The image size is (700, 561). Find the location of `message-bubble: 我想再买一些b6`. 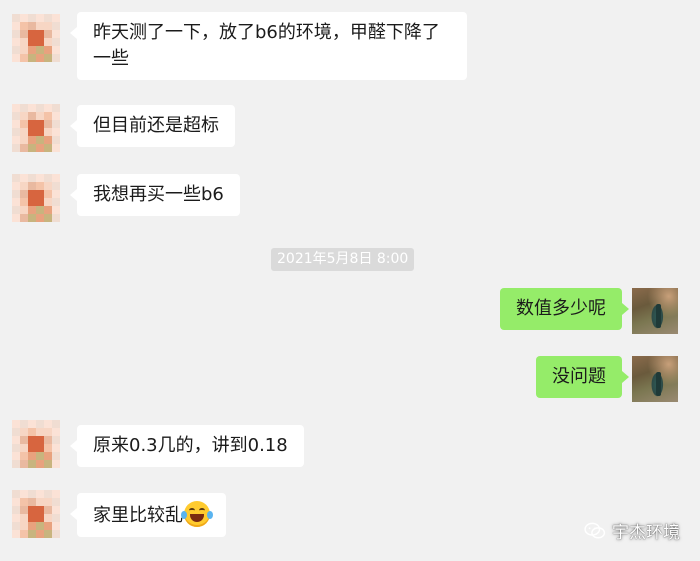

message-bubble: 我想再买一些b6 is located at coordinates (155, 195).